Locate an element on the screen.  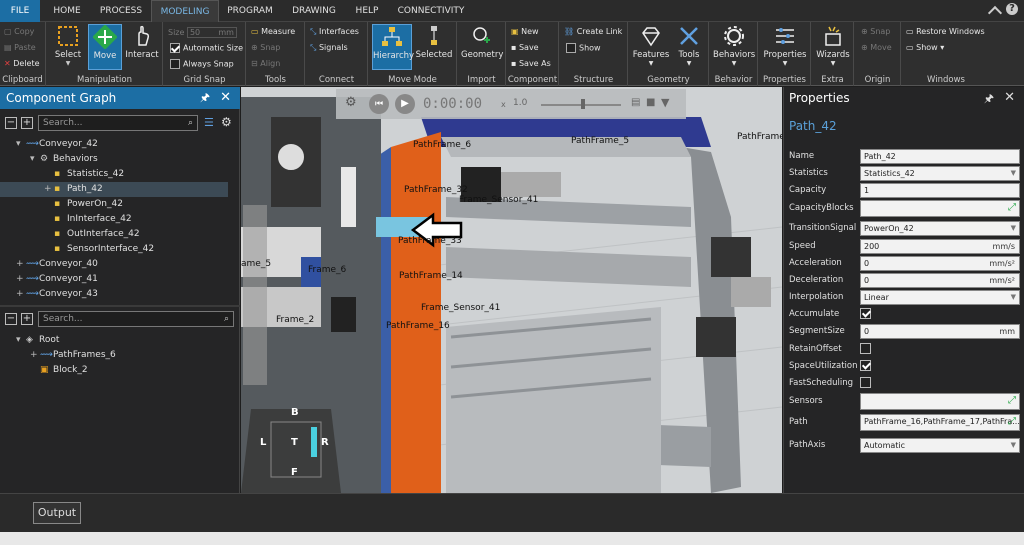
automatic-size-toggle: Automatic Size is located at coordinates (206, 48).